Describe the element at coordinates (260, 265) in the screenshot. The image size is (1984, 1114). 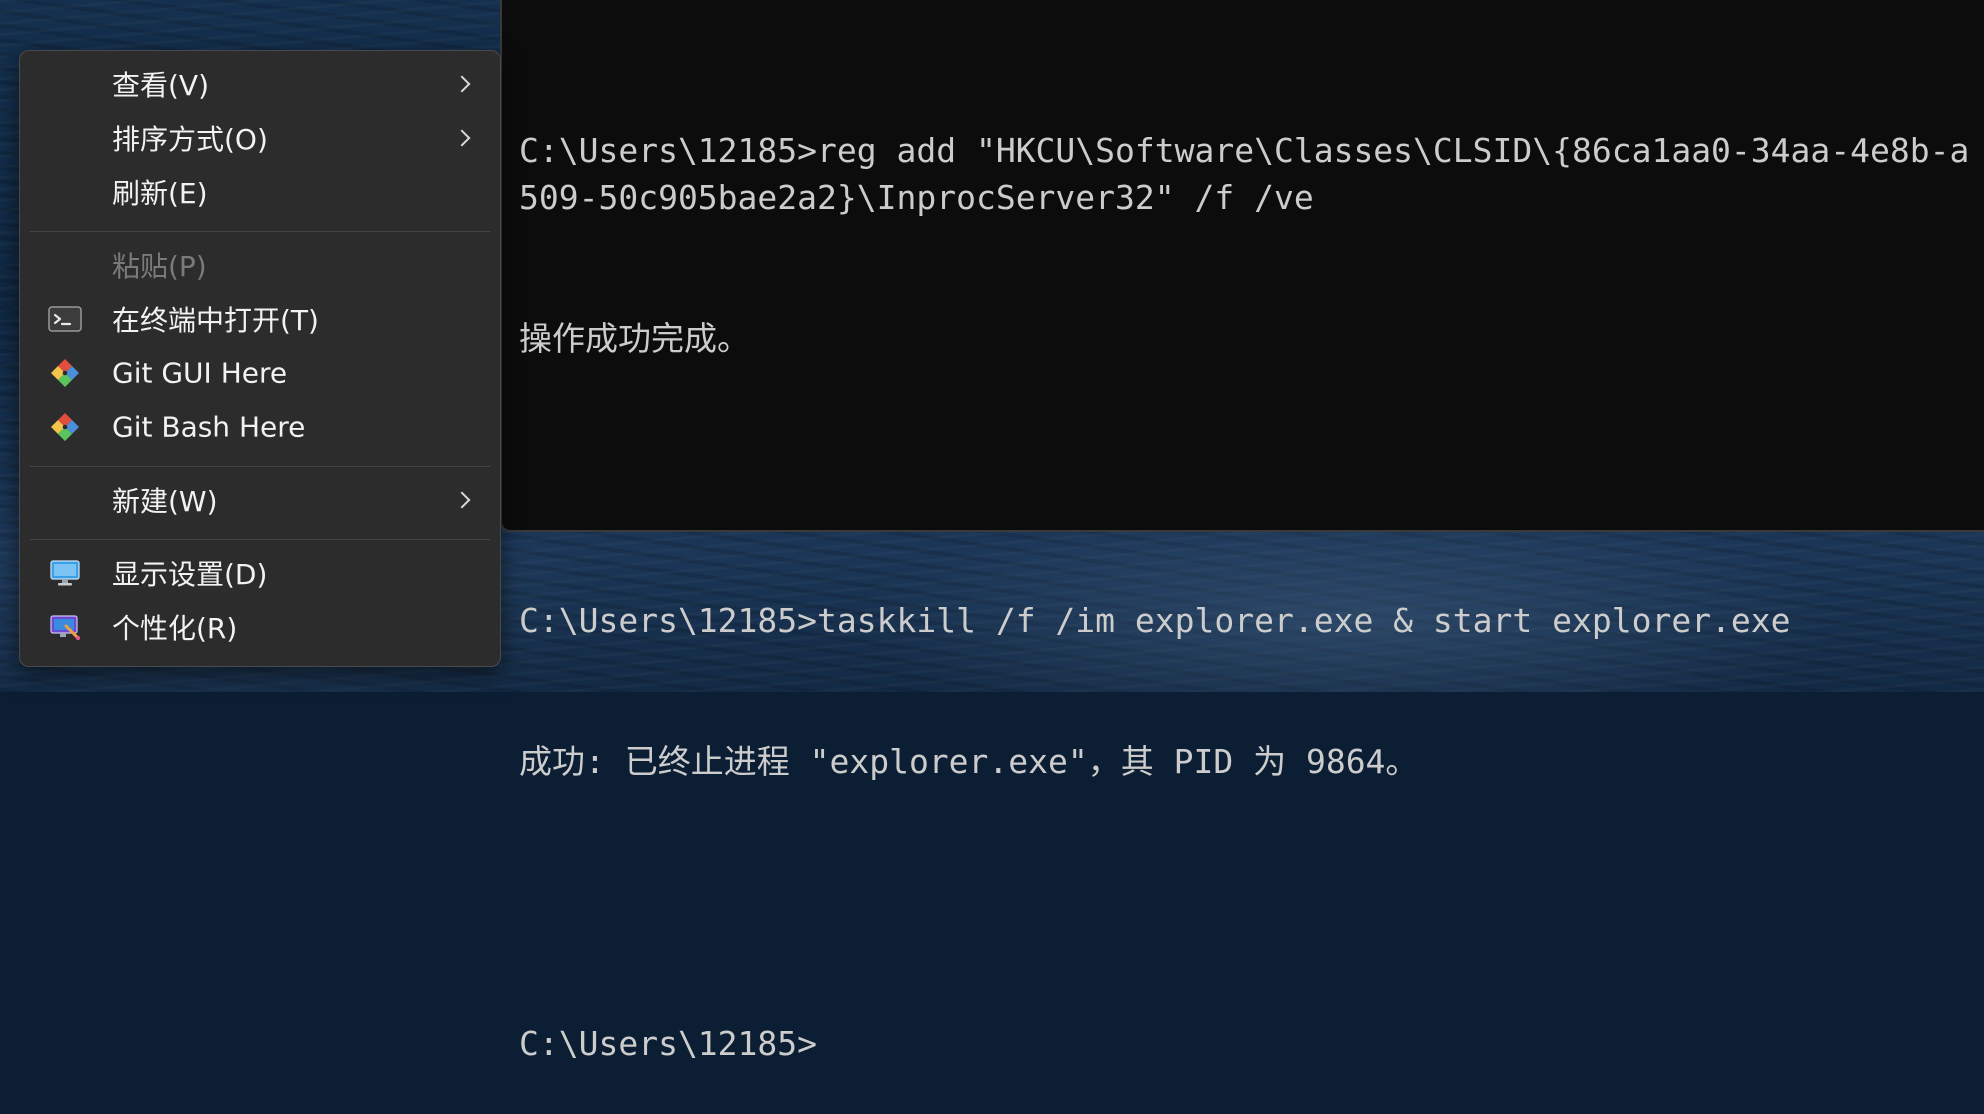
I see `menu-item-paste: 粘贴(P)` at that location.